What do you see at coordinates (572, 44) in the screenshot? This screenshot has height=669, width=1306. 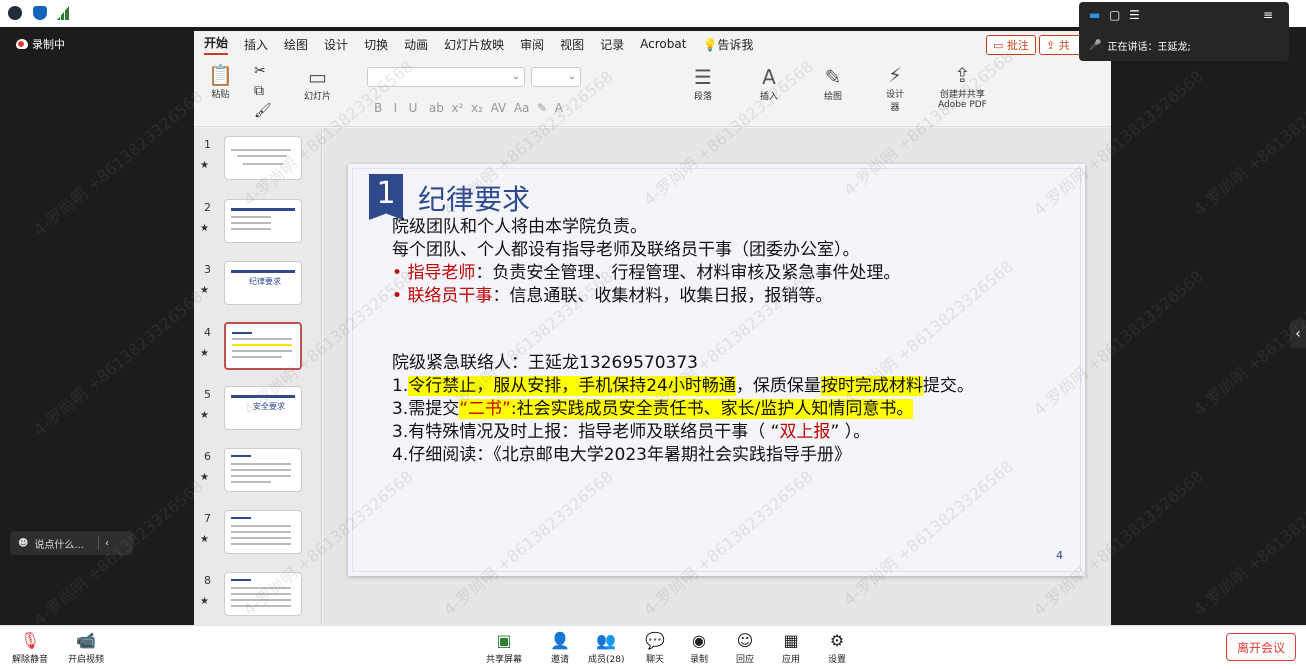 I see `tab-view: 视图` at bounding box center [572, 44].